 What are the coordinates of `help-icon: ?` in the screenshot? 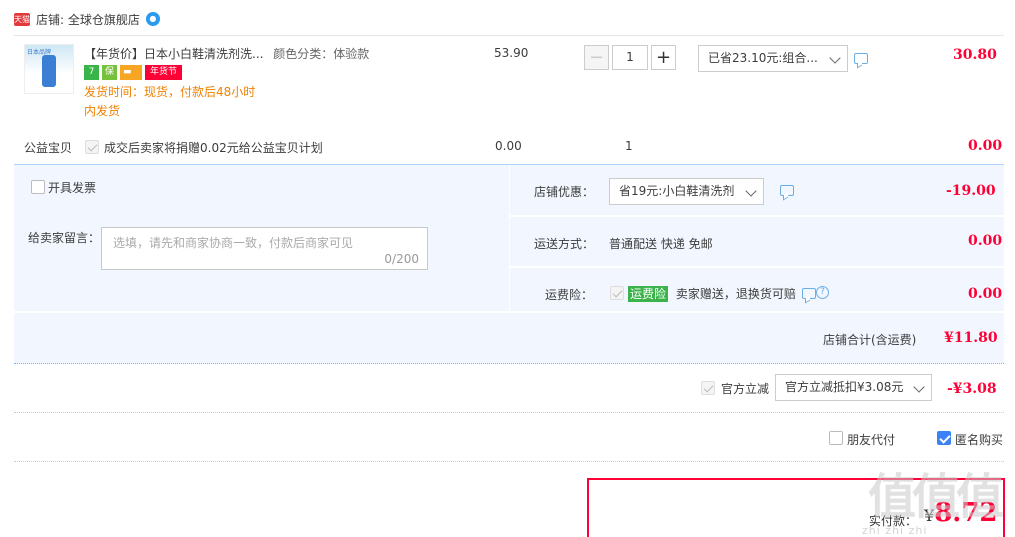 It's located at (822, 292).